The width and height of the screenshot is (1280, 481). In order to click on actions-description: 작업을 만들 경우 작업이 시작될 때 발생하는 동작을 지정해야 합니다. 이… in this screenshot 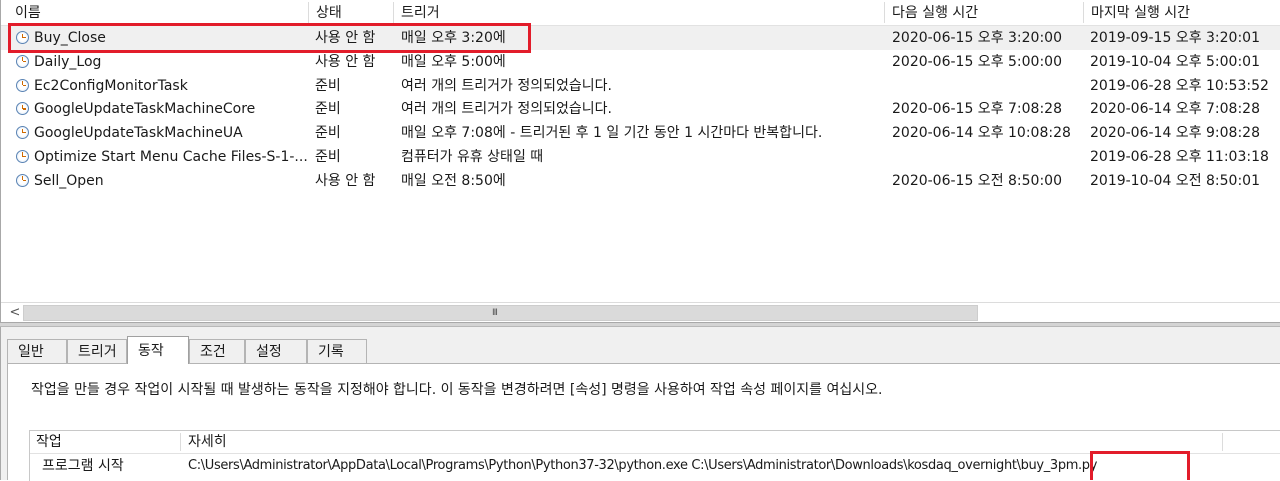, I will do `click(457, 390)`.